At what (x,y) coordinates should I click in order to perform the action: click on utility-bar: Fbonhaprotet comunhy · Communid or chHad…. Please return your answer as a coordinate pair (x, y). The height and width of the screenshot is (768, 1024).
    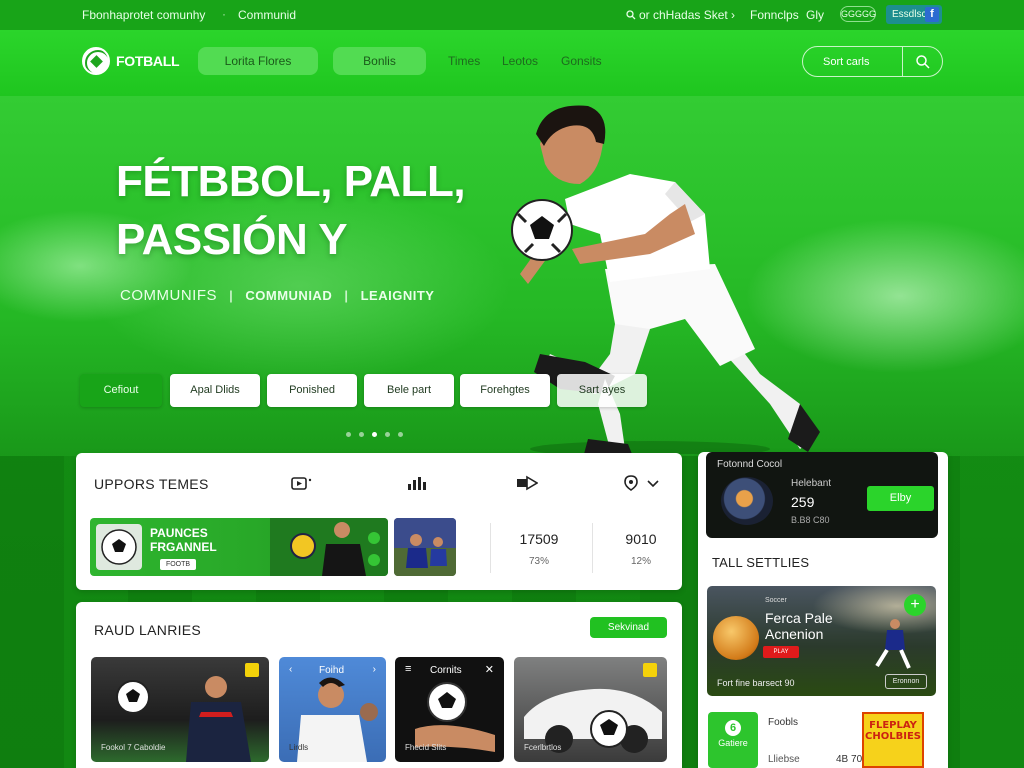
    Looking at the image, I should click on (512, 15).